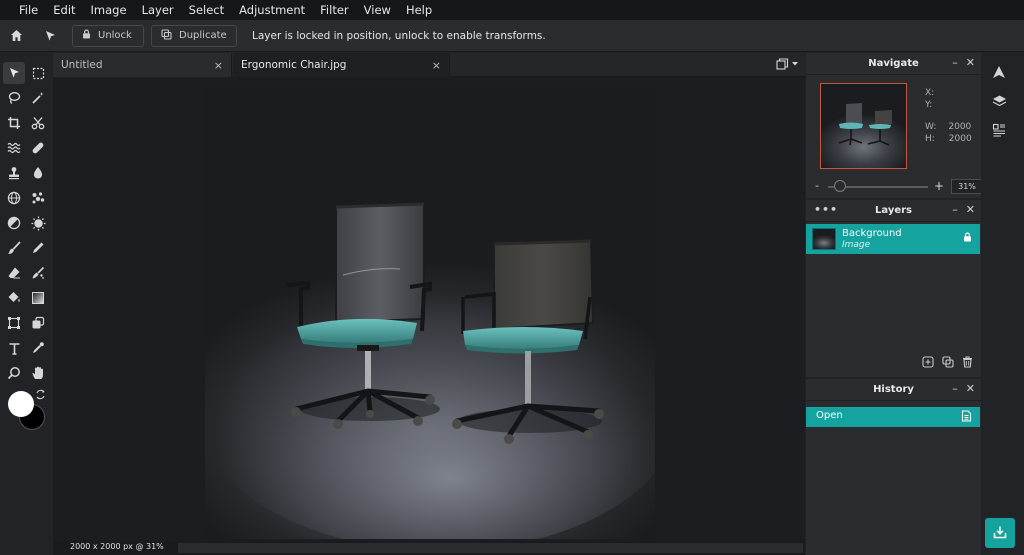 The width and height of the screenshot is (1024, 555). I want to click on home-icon, so click(16, 36).